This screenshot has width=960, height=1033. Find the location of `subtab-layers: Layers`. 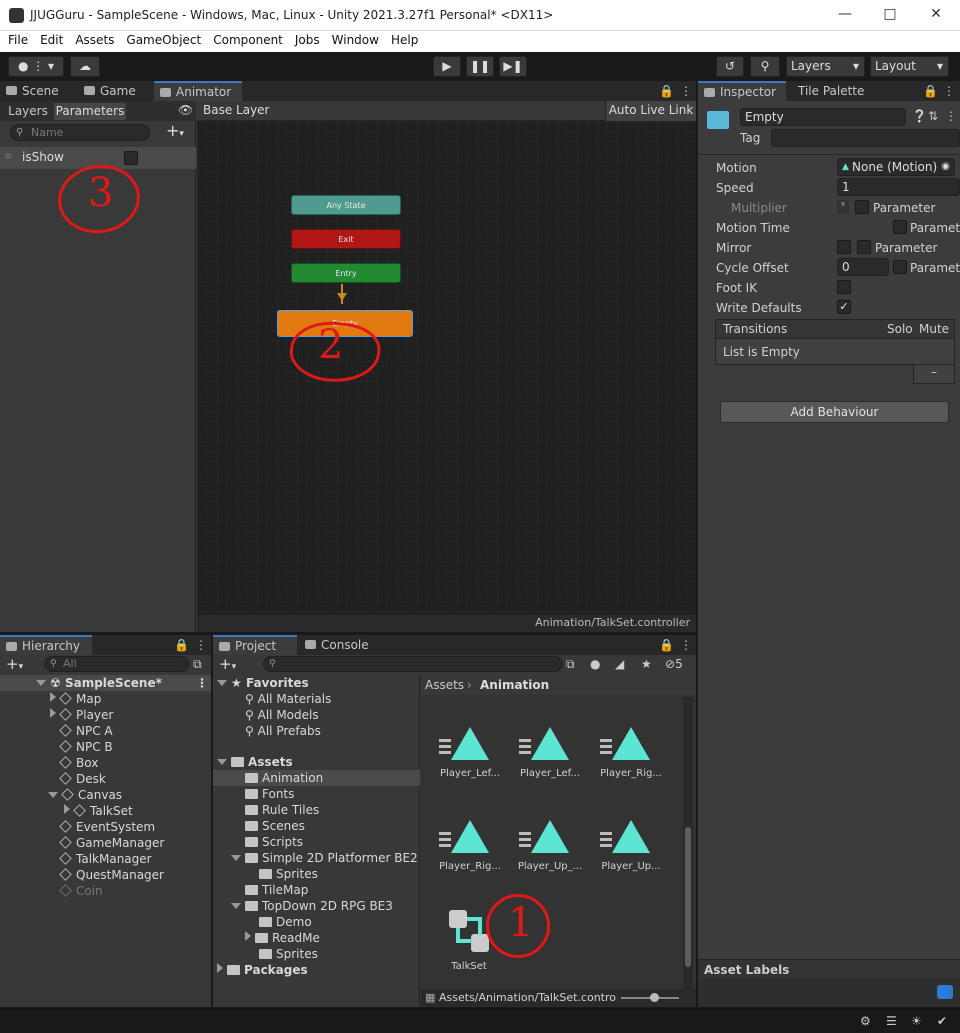

subtab-layers: Layers is located at coordinates (28, 111).